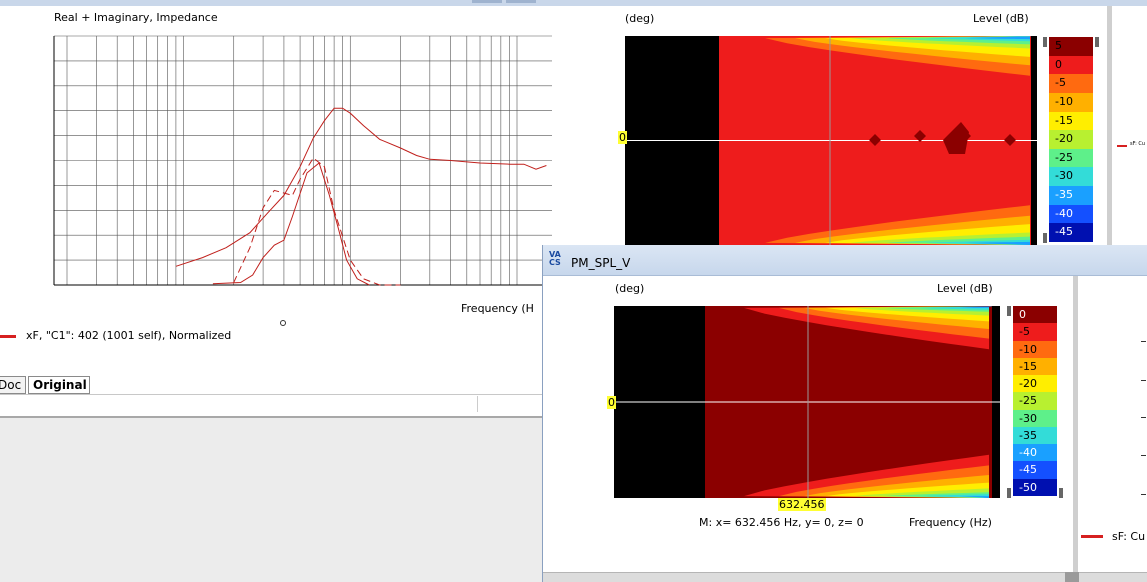  What do you see at coordinates (630, 288) in the screenshot?
I see `bottom-polar-y-axis-label: (deg)` at bounding box center [630, 288].